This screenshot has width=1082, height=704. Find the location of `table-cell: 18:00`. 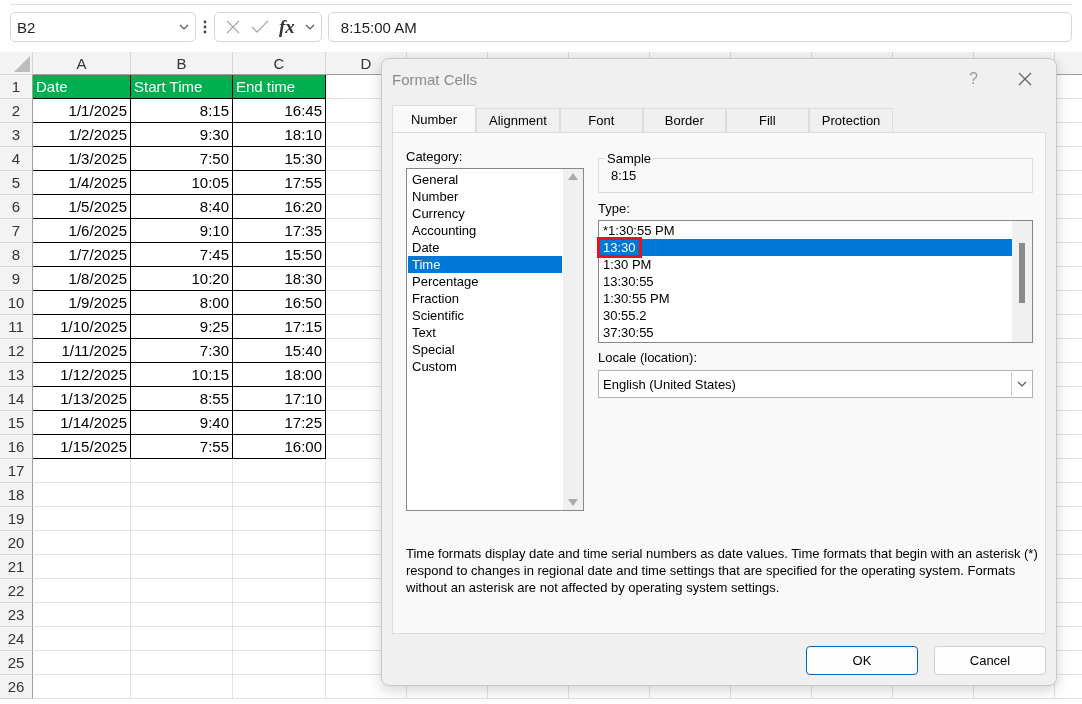

table-cell: 18:00 is located at coordinates (279, 375).